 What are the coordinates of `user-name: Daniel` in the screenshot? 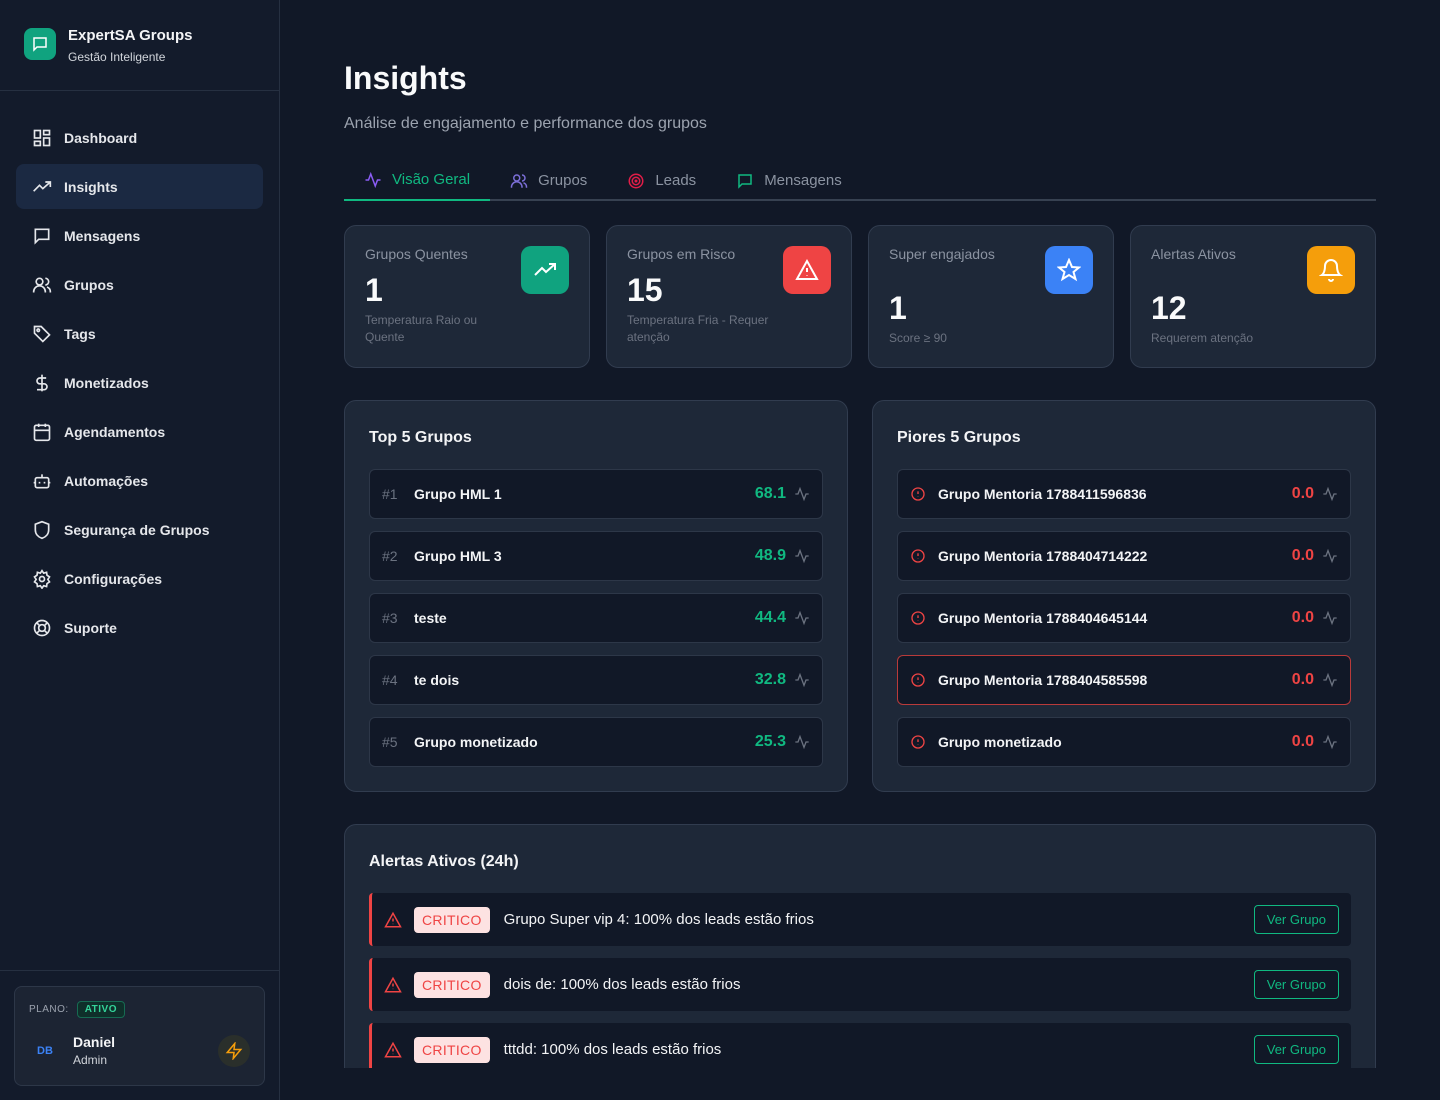 It's located at (94, 1042).